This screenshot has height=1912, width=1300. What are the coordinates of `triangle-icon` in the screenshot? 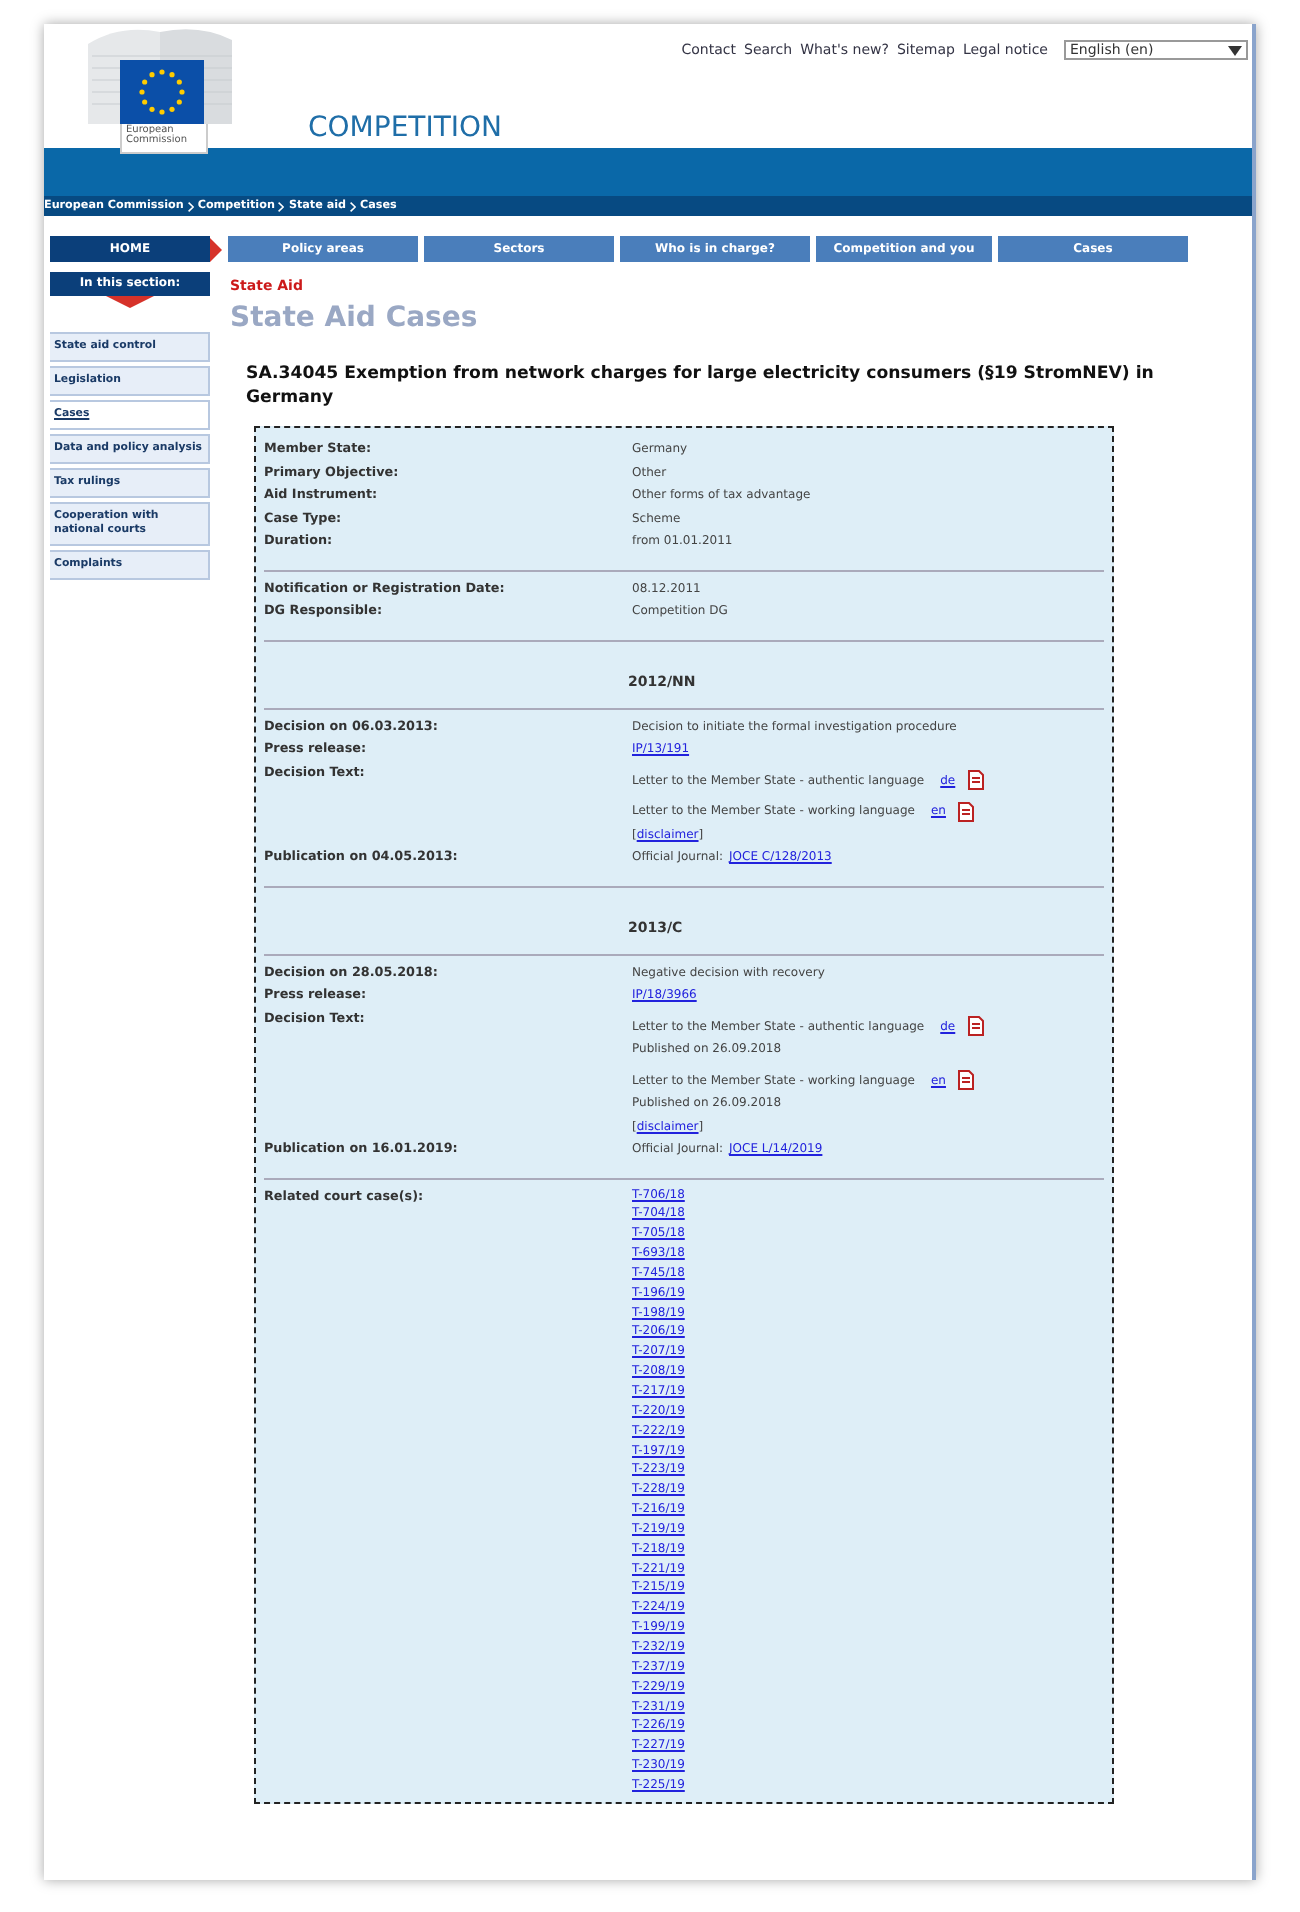 It's located at (216, 249).